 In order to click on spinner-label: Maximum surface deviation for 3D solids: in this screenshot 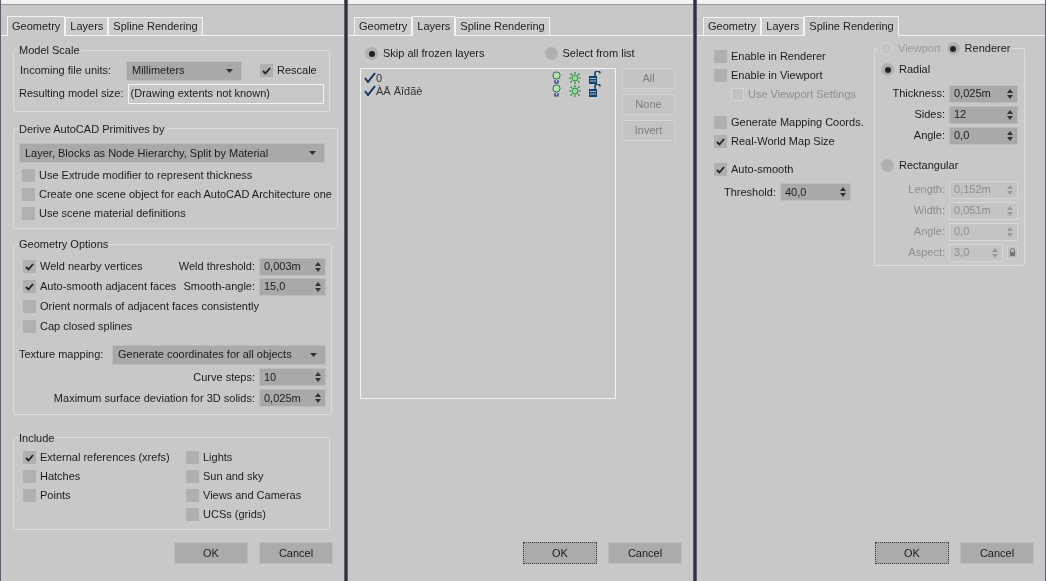, I will do `click(154, 398)`.